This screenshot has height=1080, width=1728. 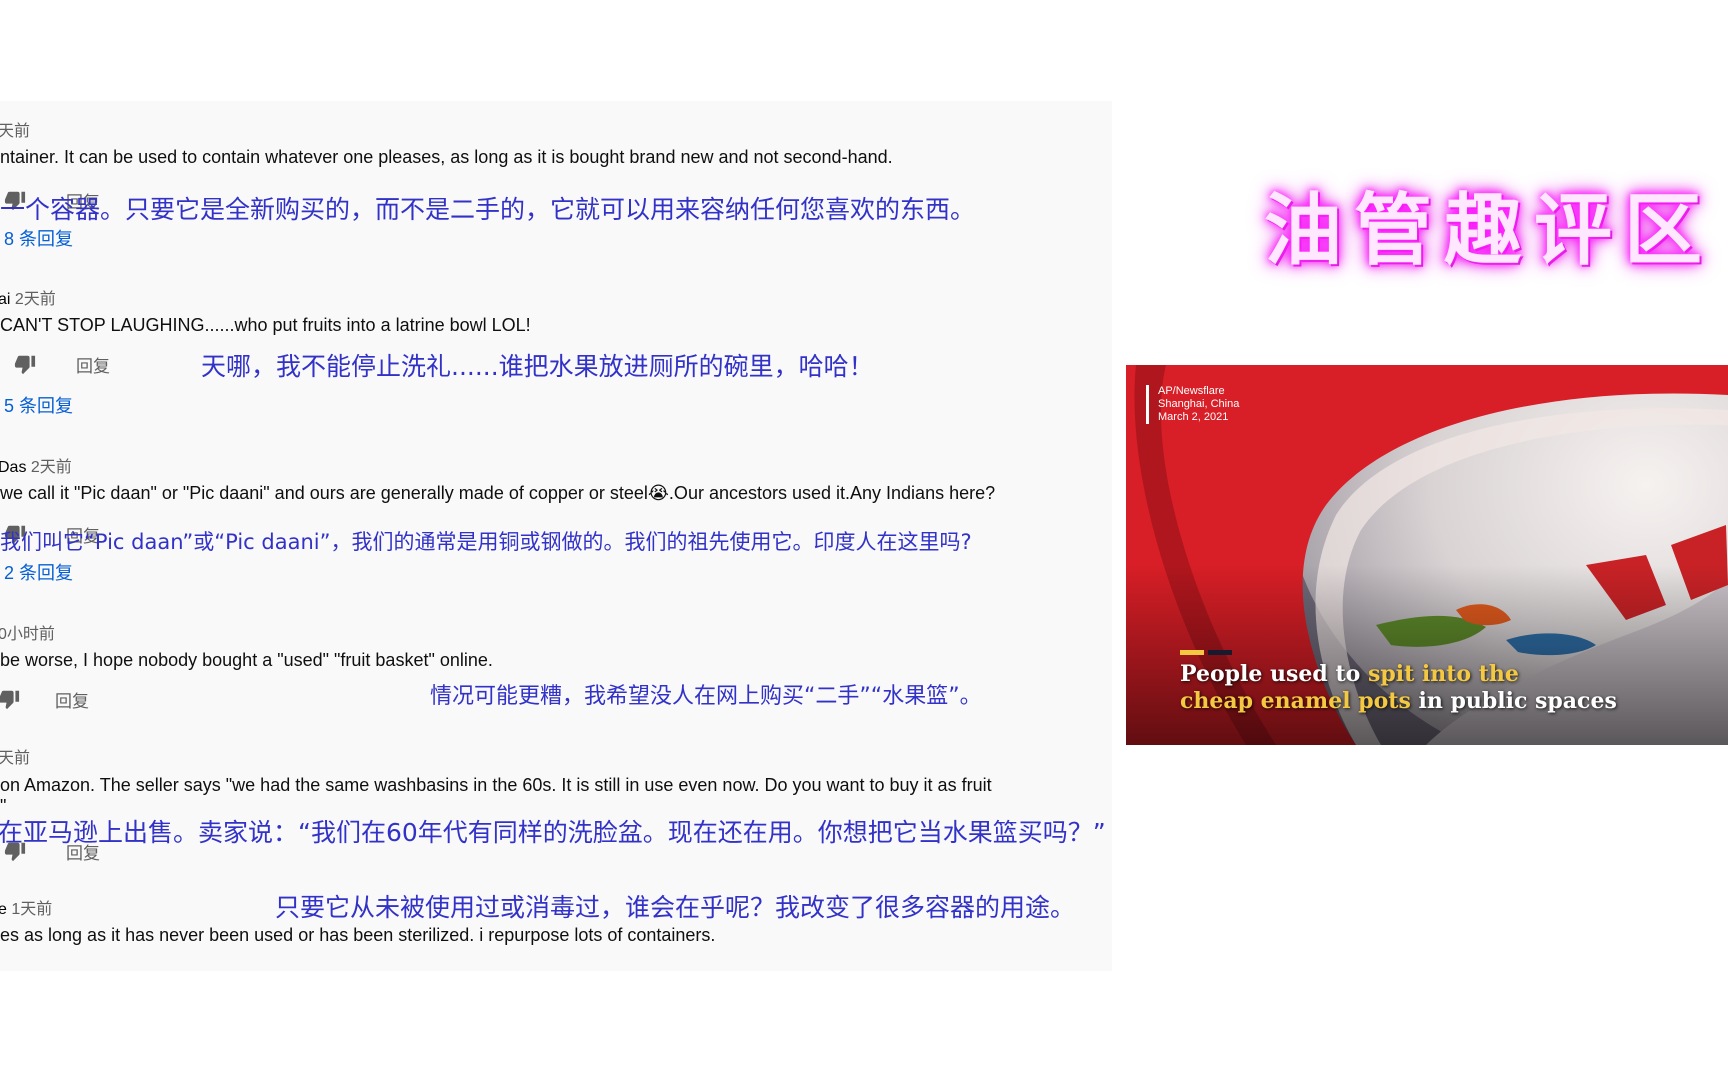 What do you see at coordinates (1513, 701) in the screenshot?
I see `caption-text: in public spaces` at bounding box center [1513, 701].